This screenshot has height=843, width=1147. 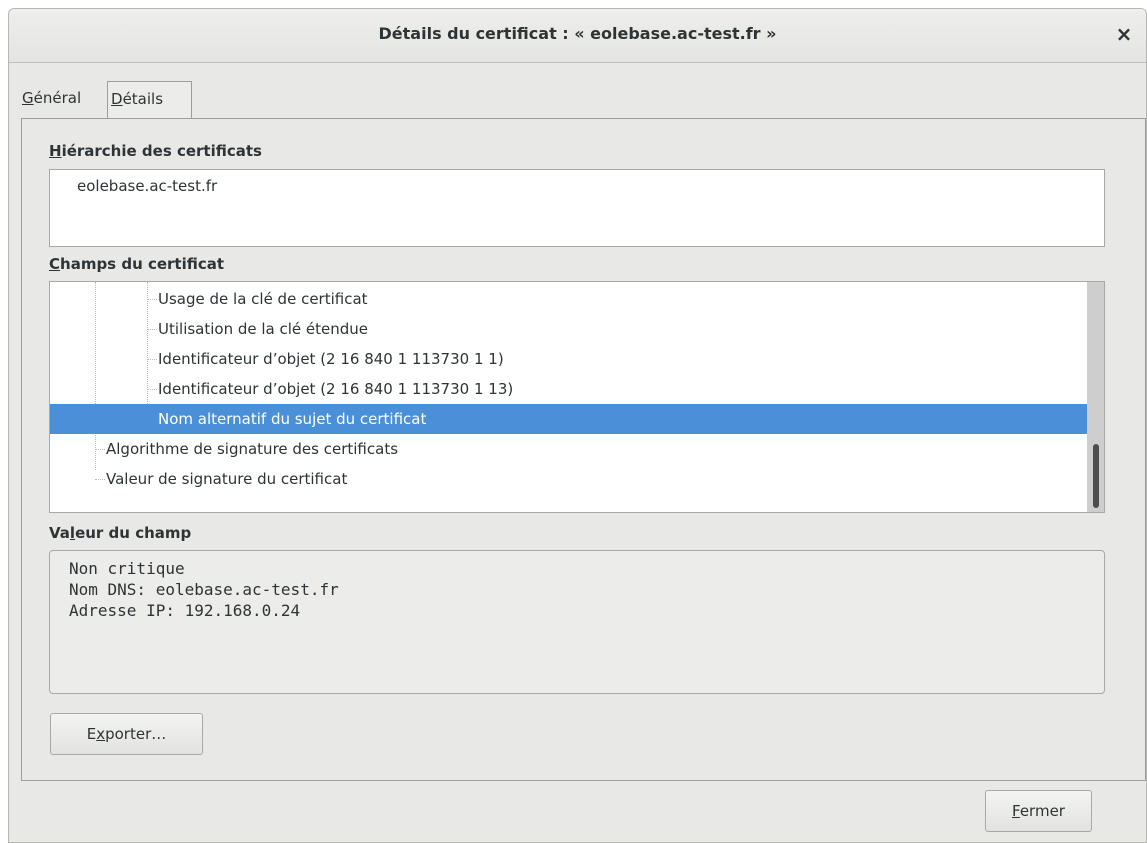 I want to click on field-value-heading-prefix: Va, so click(x=59, y=533).